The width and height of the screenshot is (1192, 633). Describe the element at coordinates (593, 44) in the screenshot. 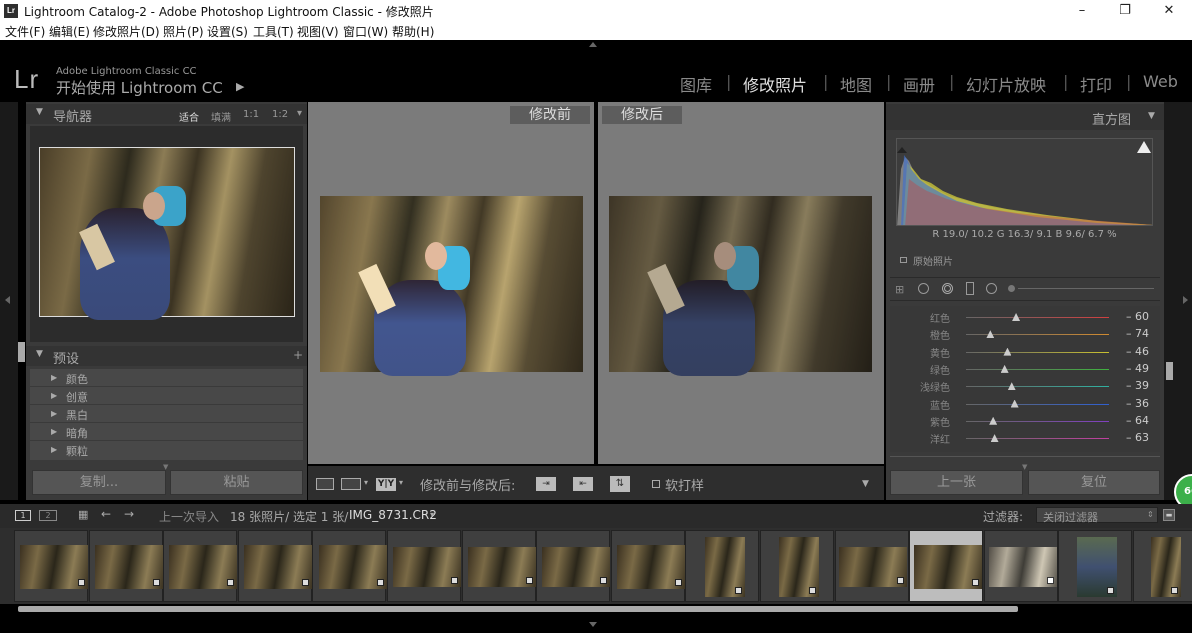

I see `top-panel-toggle-icon` at that location.